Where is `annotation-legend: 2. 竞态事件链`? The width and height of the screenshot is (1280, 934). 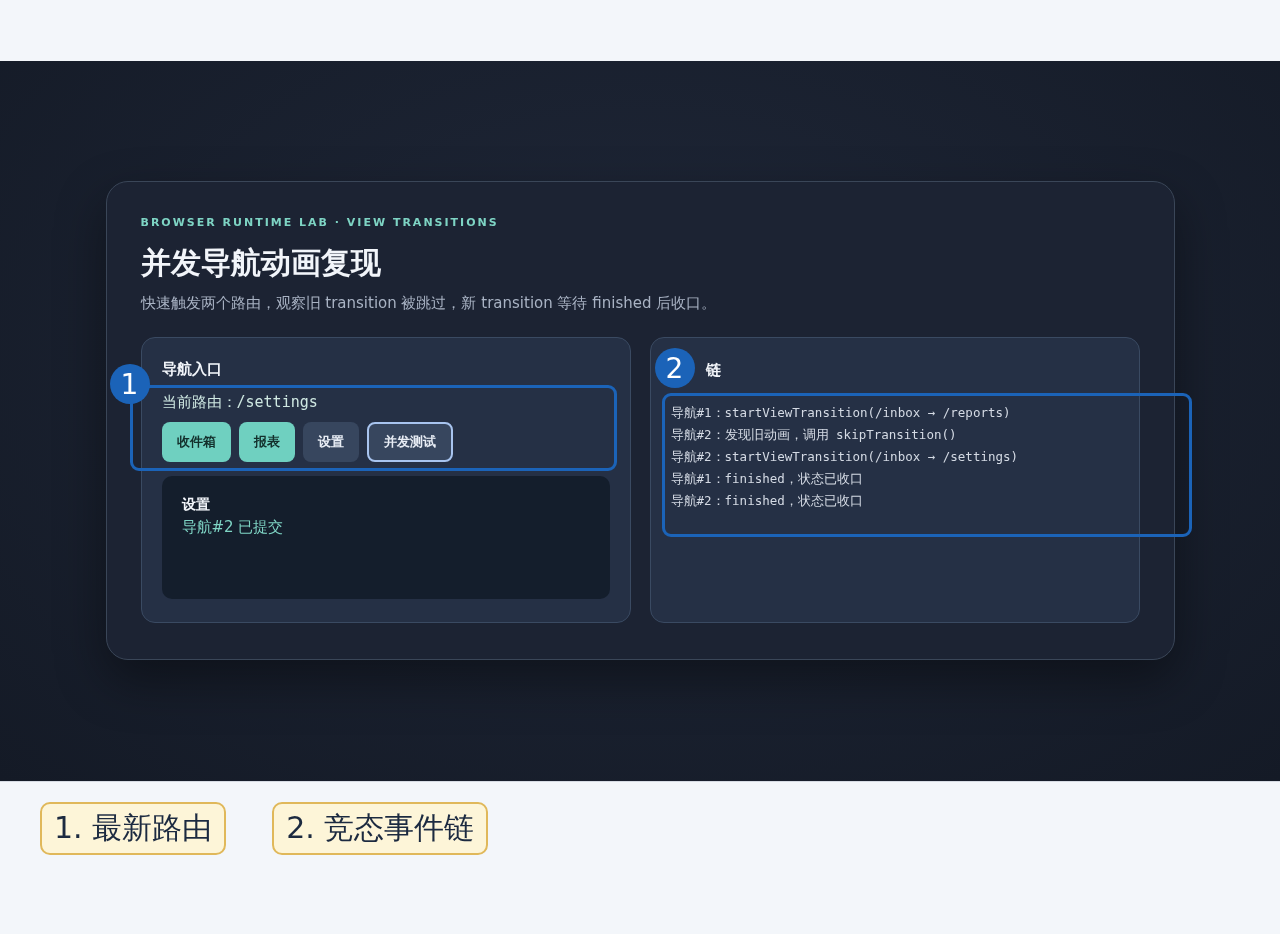 annotation-legend: 2. 竞态事件链 is located at coordinates (380, 828).